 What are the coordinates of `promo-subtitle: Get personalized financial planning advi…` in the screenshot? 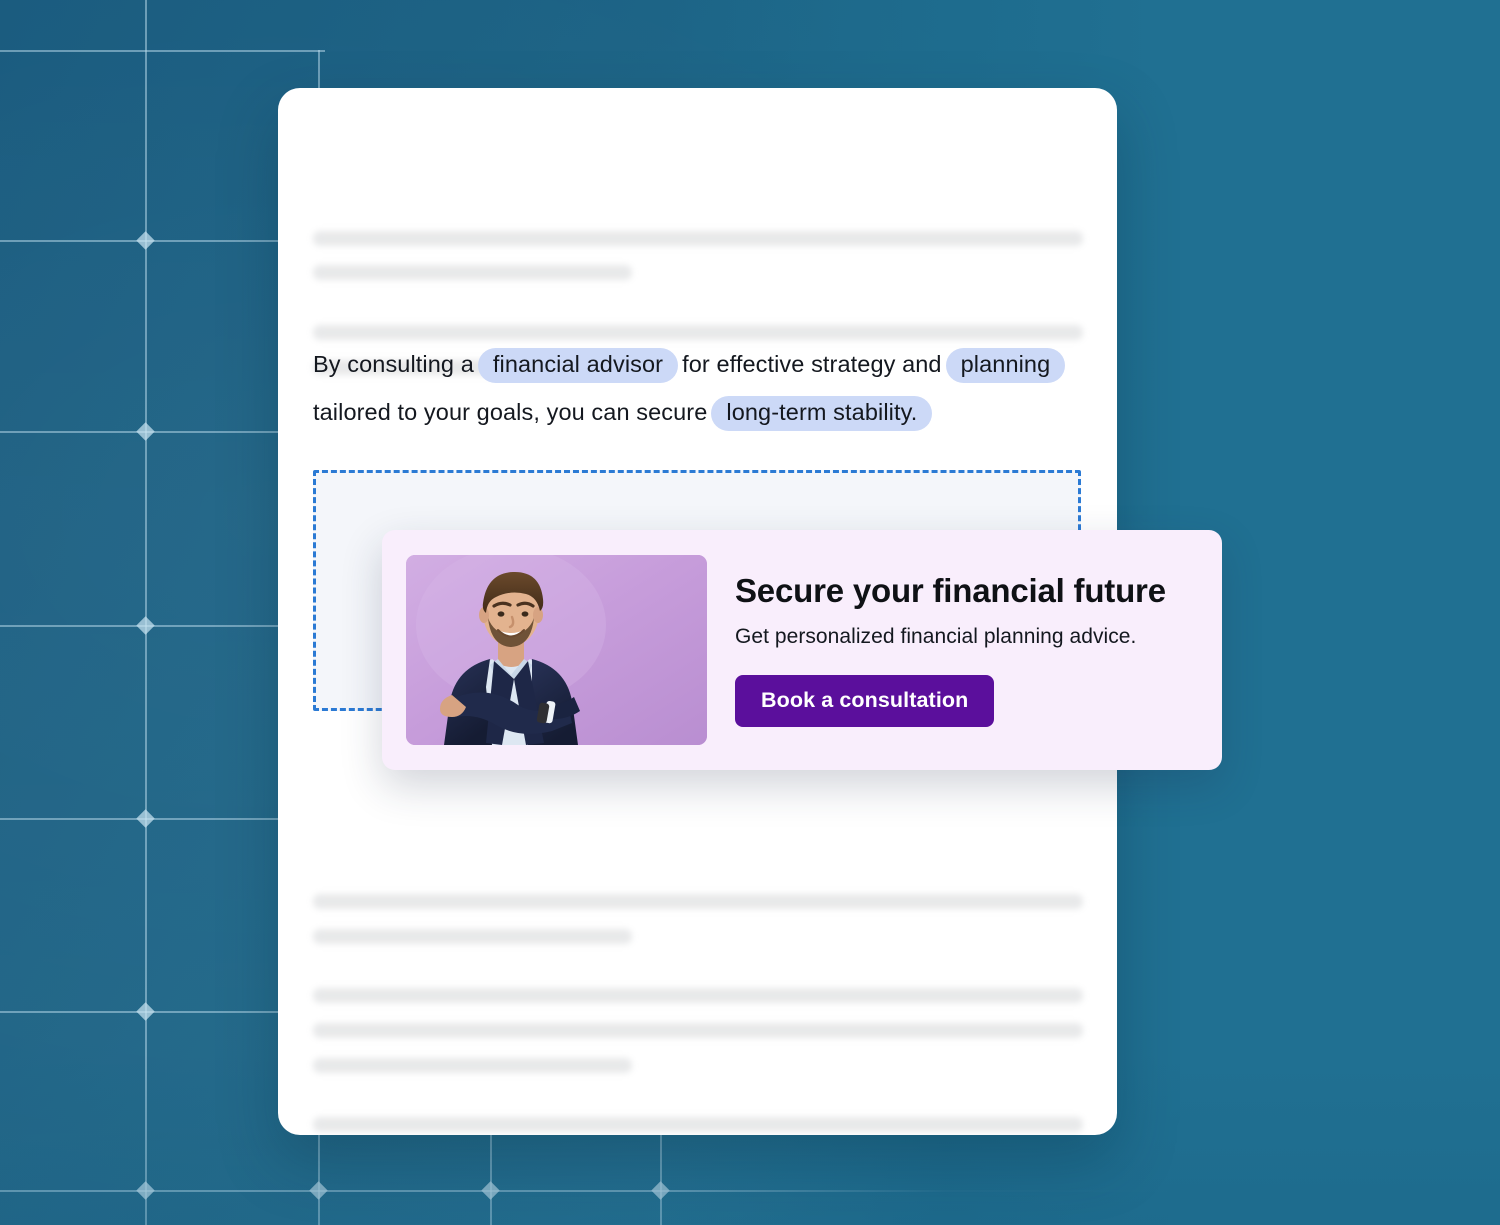 It's located at (936, 637).